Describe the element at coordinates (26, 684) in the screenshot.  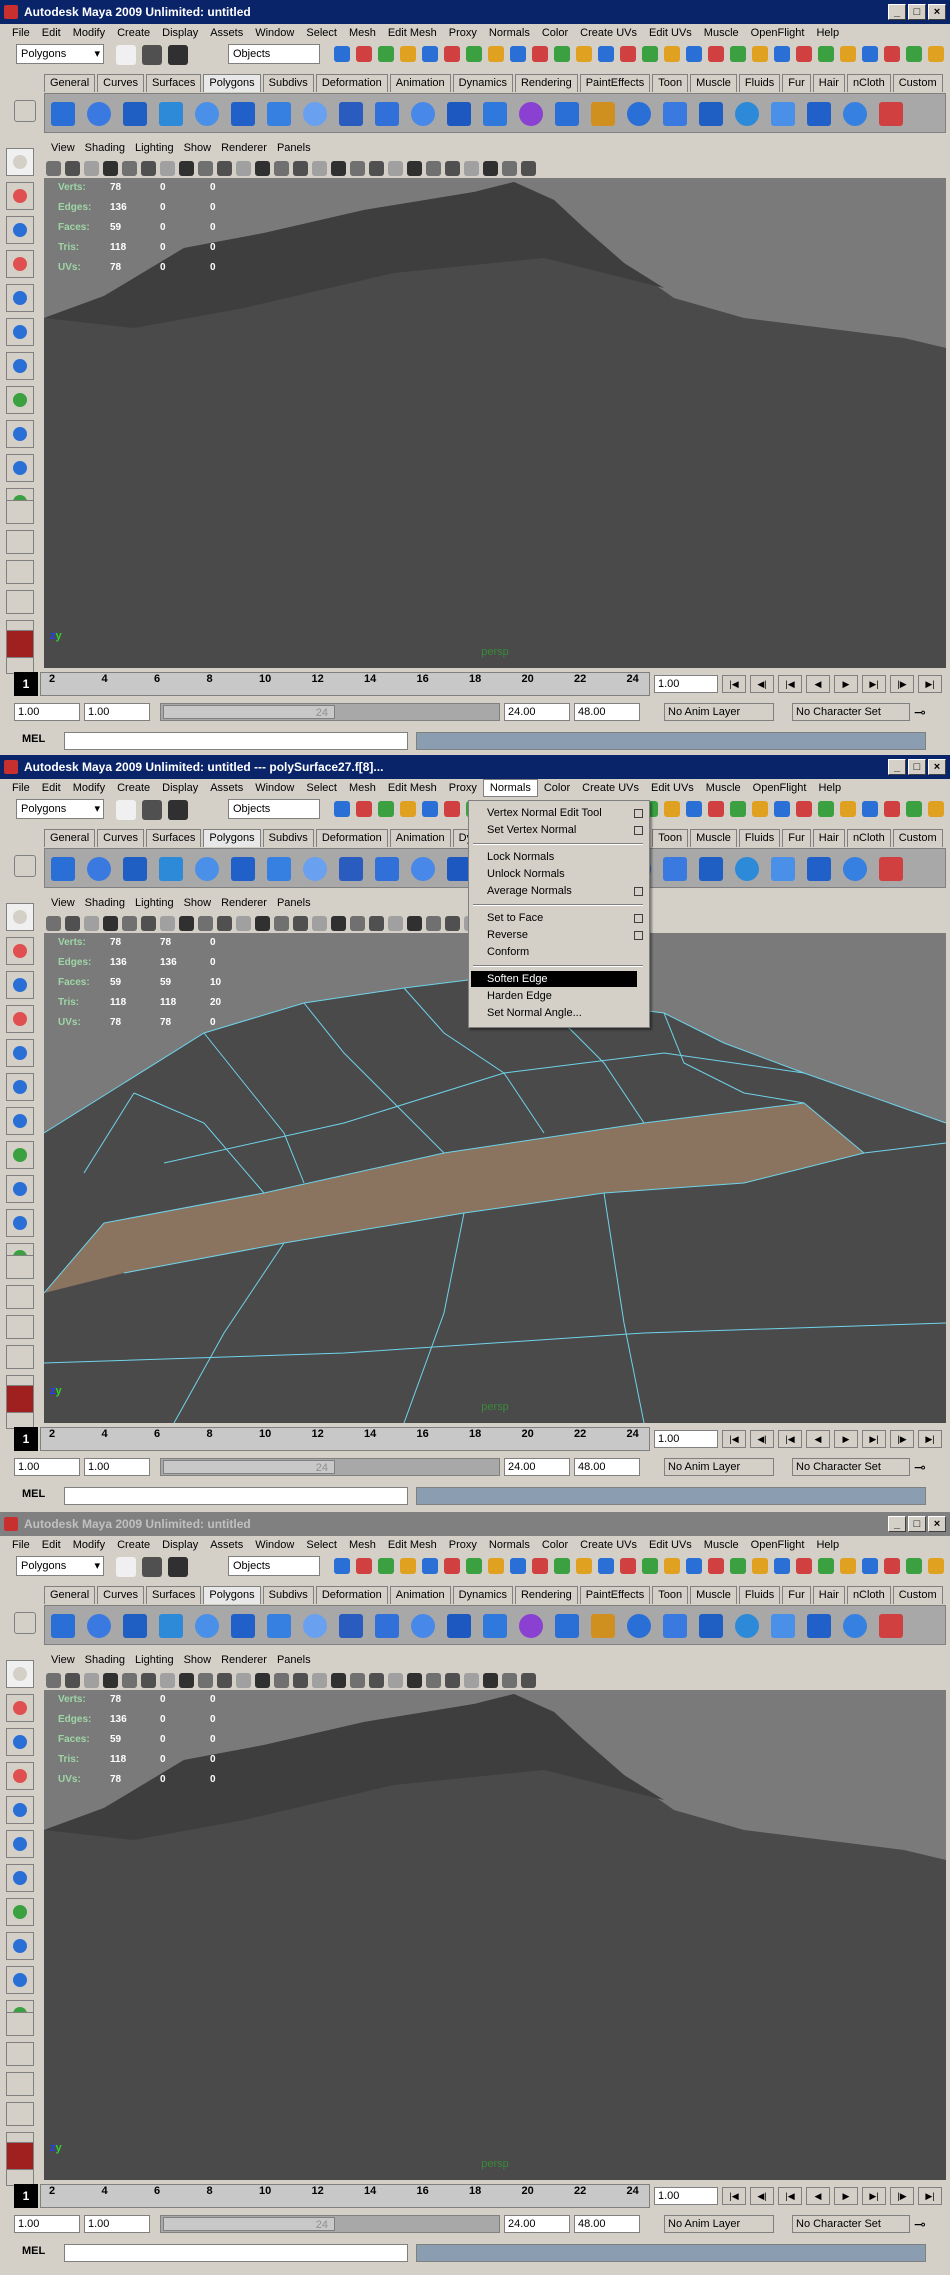
I see `current-frame-marker: 1` at that location.